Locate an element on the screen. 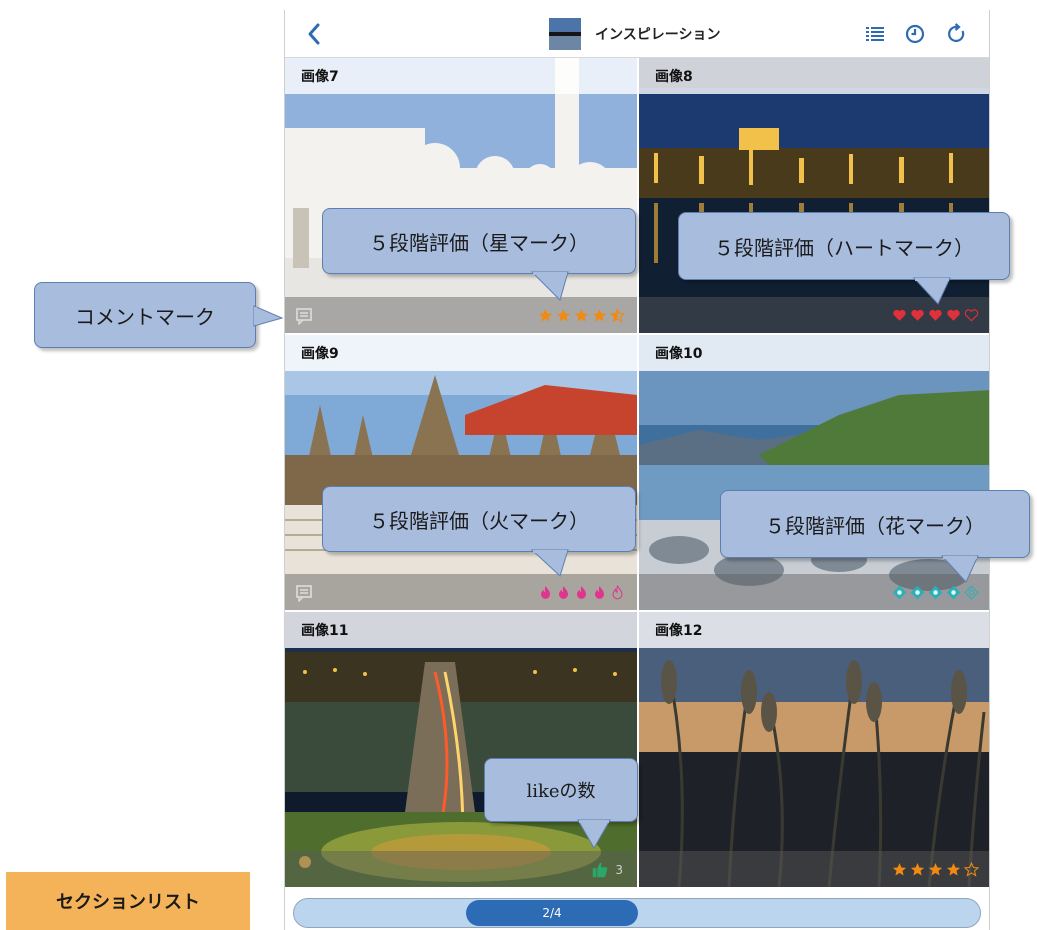  list-icon is located at coordinates (875, 34).